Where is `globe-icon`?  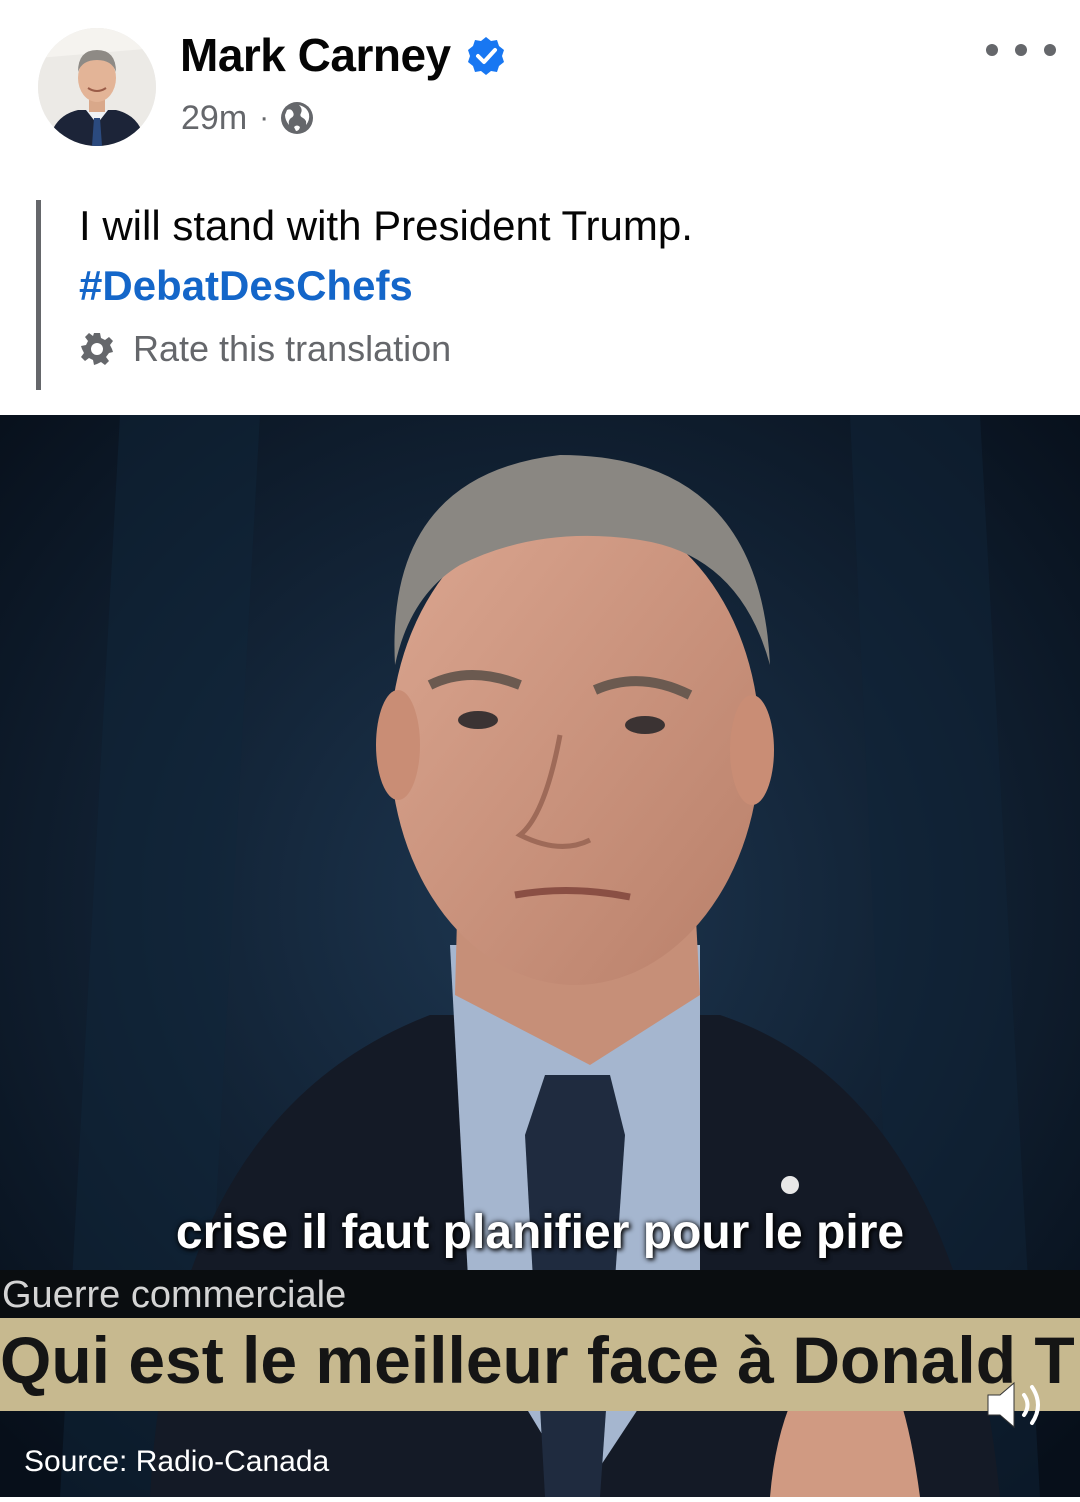 globe-icon is located at coordinates (297, 118).